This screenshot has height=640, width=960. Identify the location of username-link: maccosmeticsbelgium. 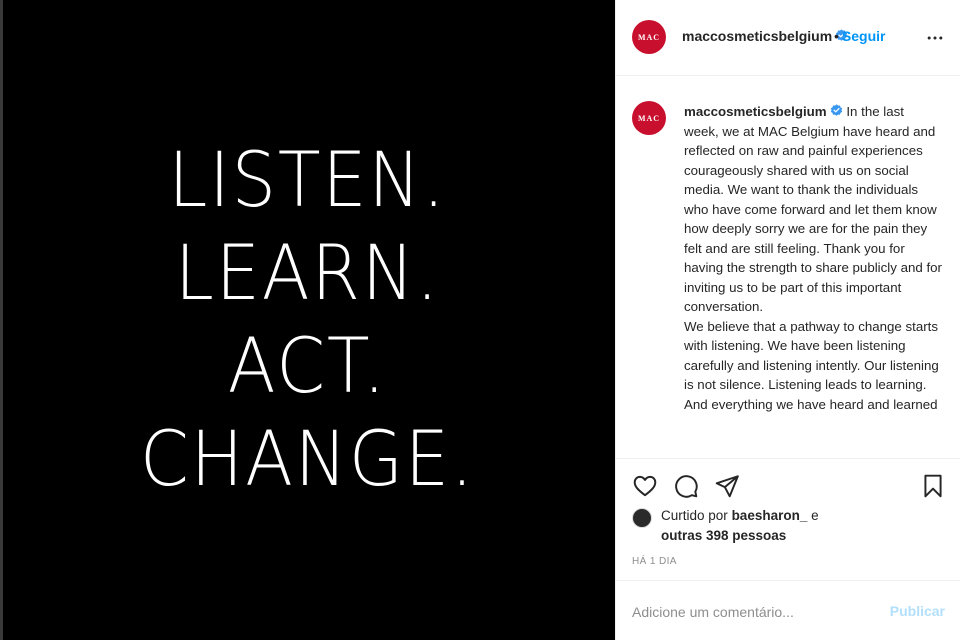
(765, 36).